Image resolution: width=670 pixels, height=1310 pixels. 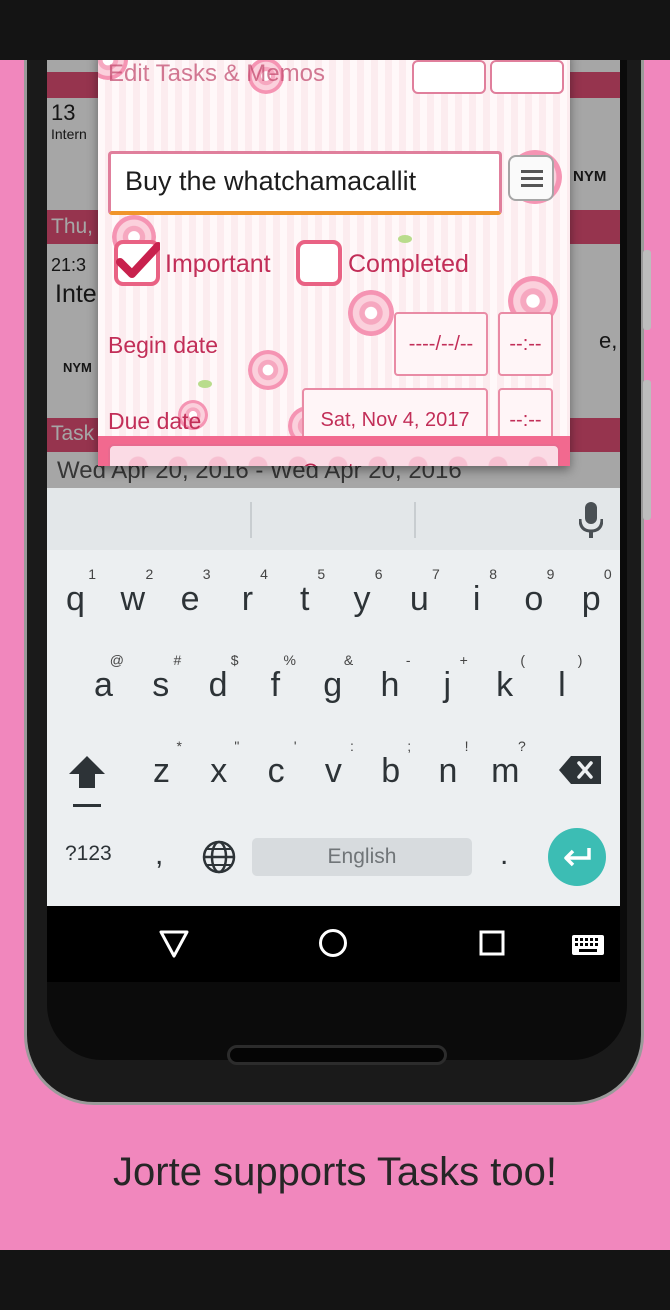 I want to click on due-date-label: Due date, so click(x=155, y=421).